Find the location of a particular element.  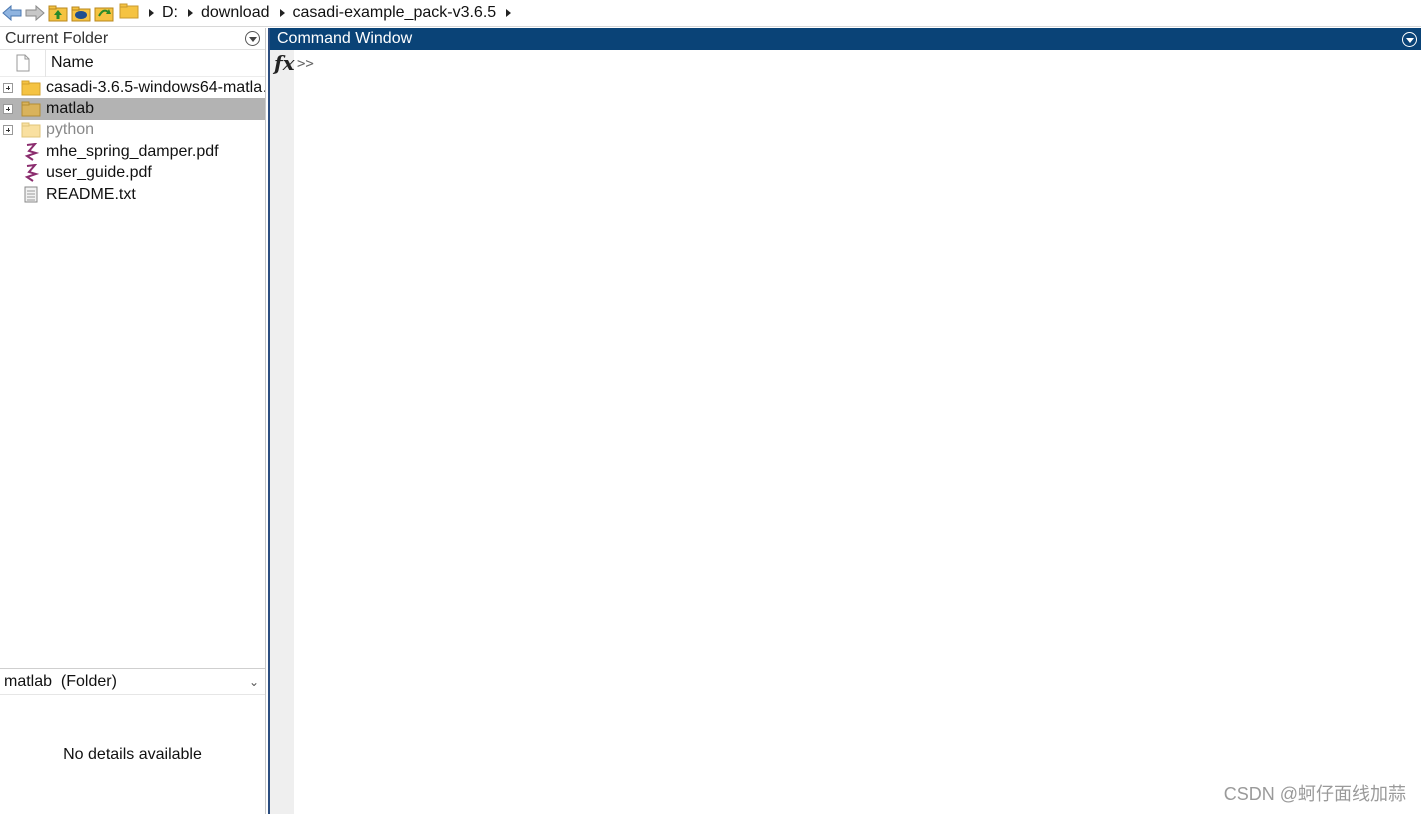

back-button is located at coordinates (12, 13).